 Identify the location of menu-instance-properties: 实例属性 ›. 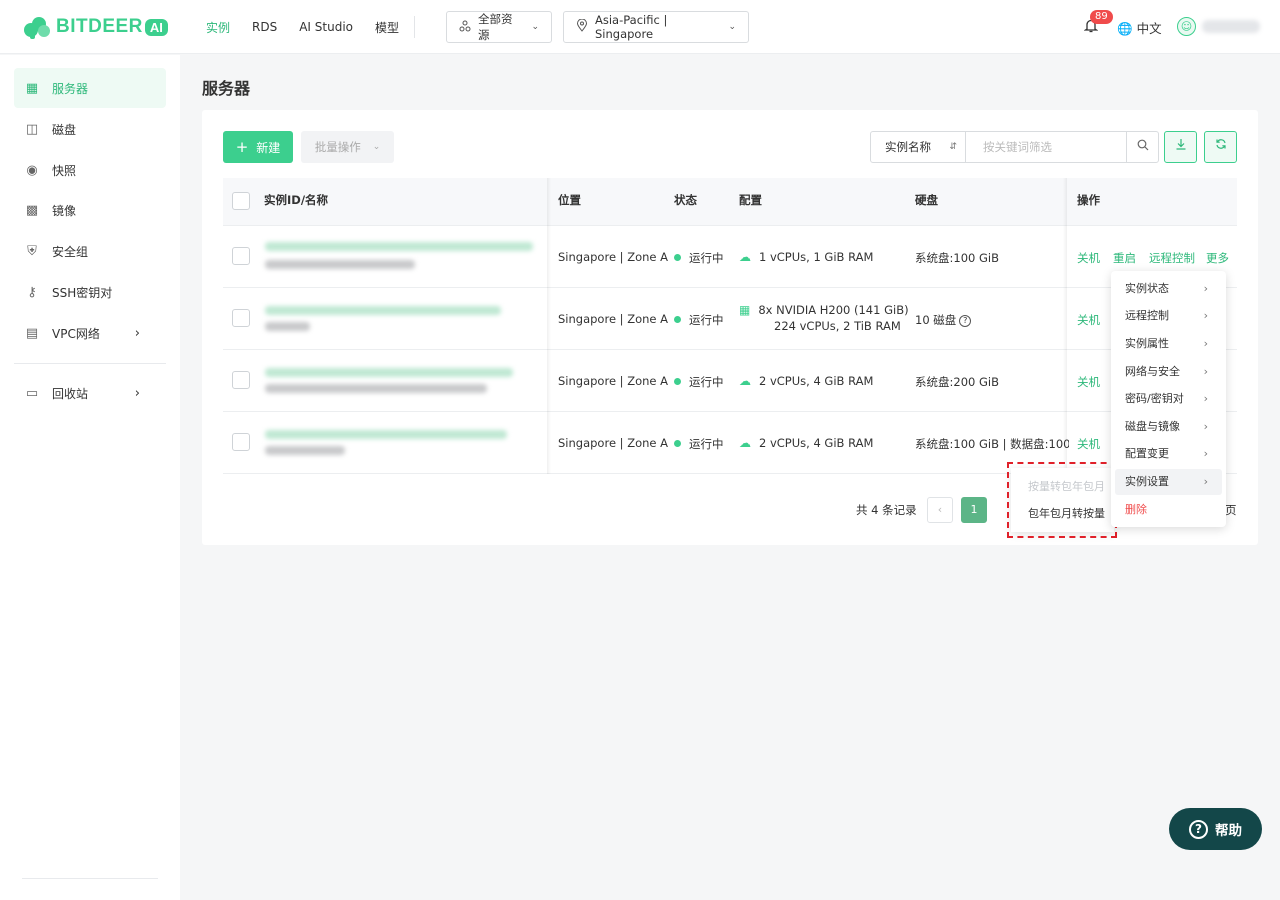
(1168, 344).